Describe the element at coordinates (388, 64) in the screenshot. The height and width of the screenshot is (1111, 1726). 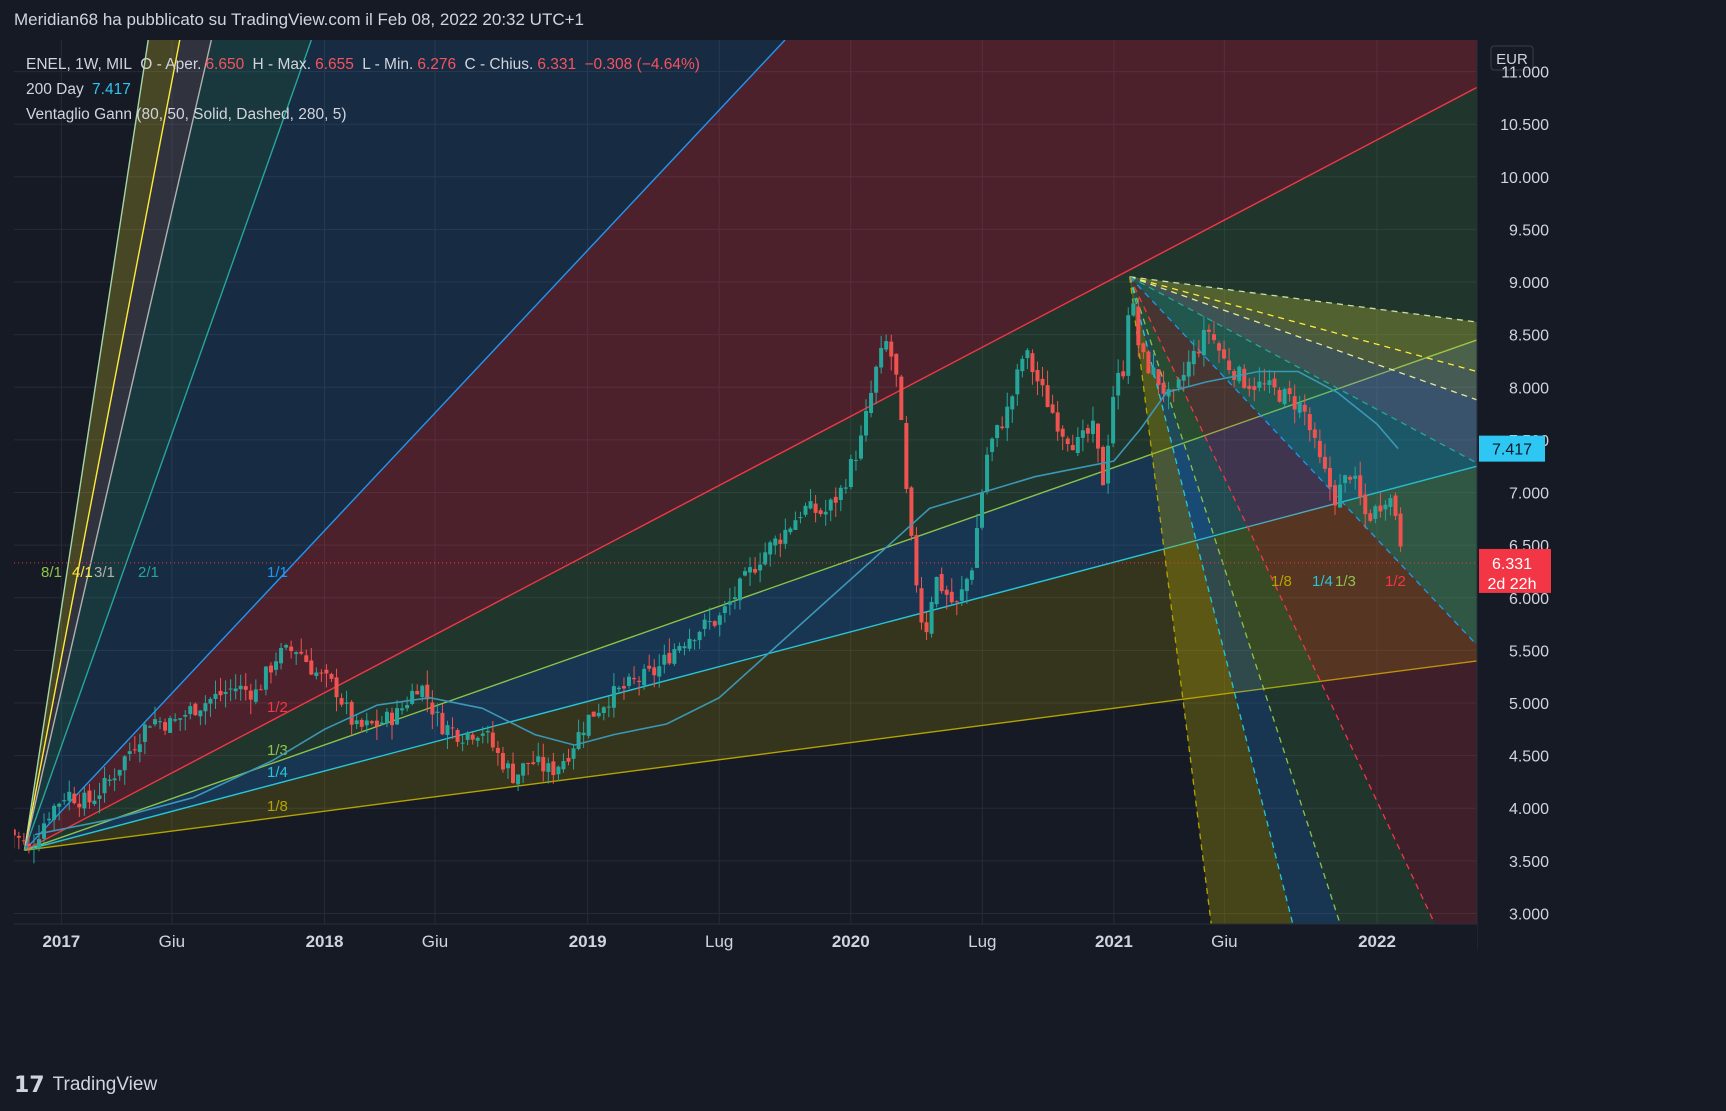
I see `low-label: L - Min.` at that location.